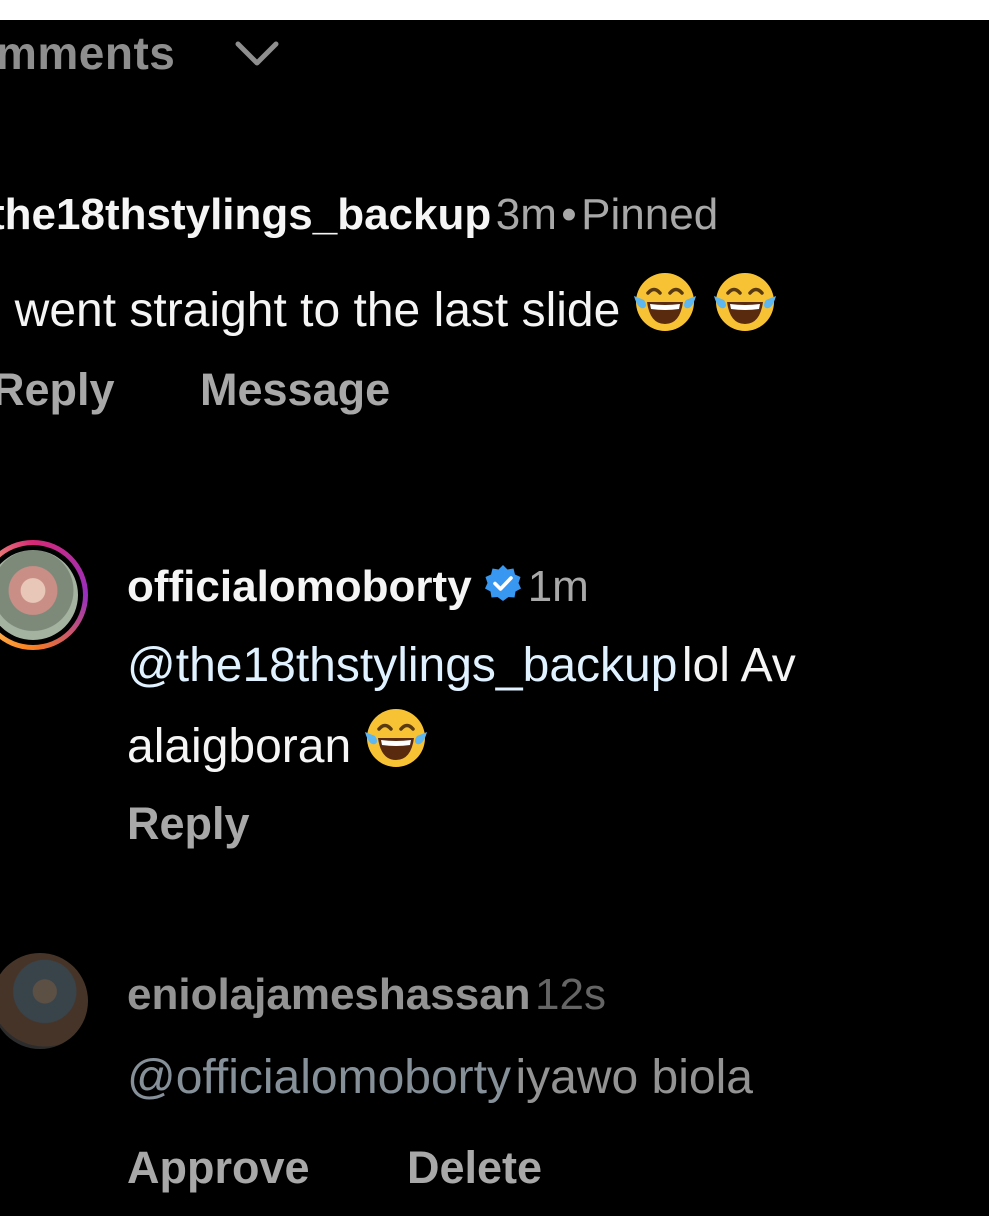  Describe the element at coordinates (474, 1168) in the screenshot. I see `delete-button: Delete` at that location.